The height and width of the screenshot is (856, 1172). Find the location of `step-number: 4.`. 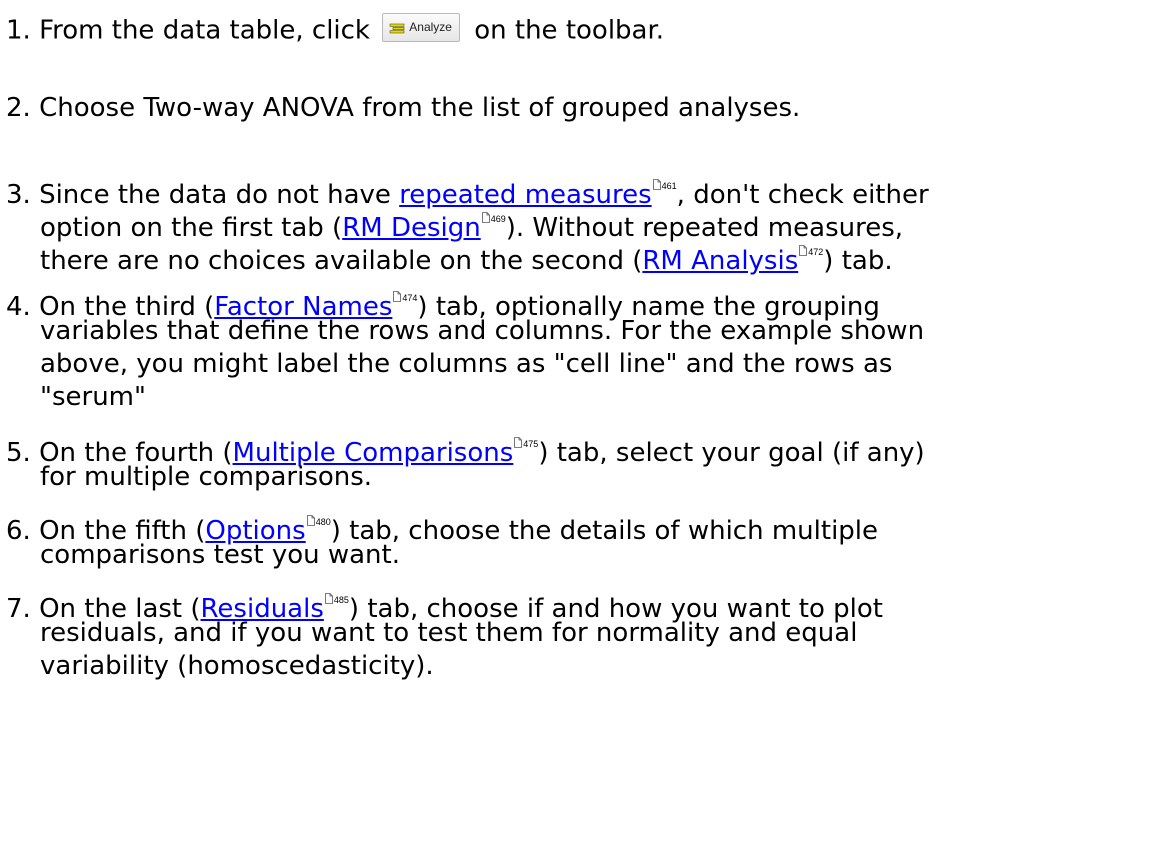

step-number: 4. is located at coordinates (18, 307).